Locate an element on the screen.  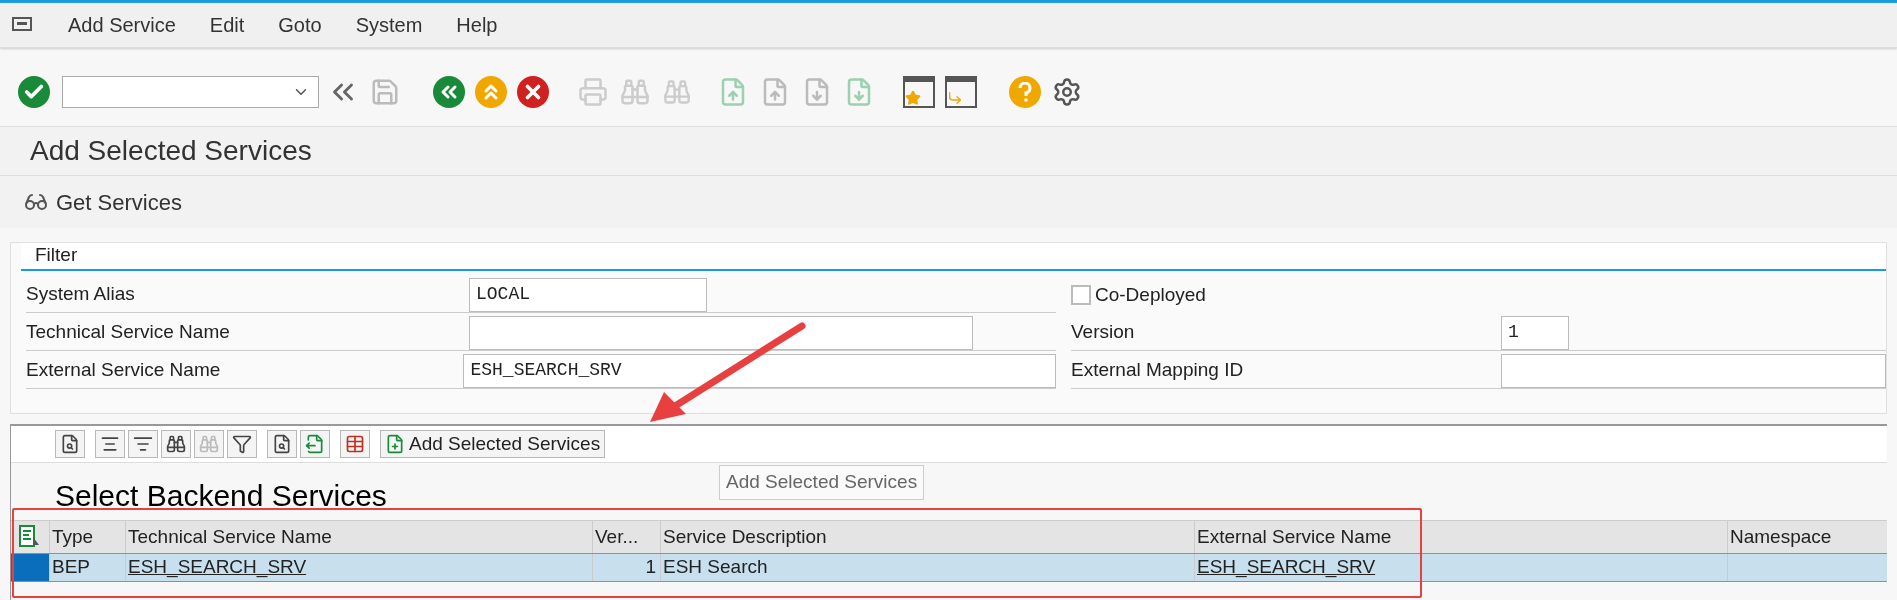
checkbox-label: Co-Deployed is located at coordinates (1150, 294).